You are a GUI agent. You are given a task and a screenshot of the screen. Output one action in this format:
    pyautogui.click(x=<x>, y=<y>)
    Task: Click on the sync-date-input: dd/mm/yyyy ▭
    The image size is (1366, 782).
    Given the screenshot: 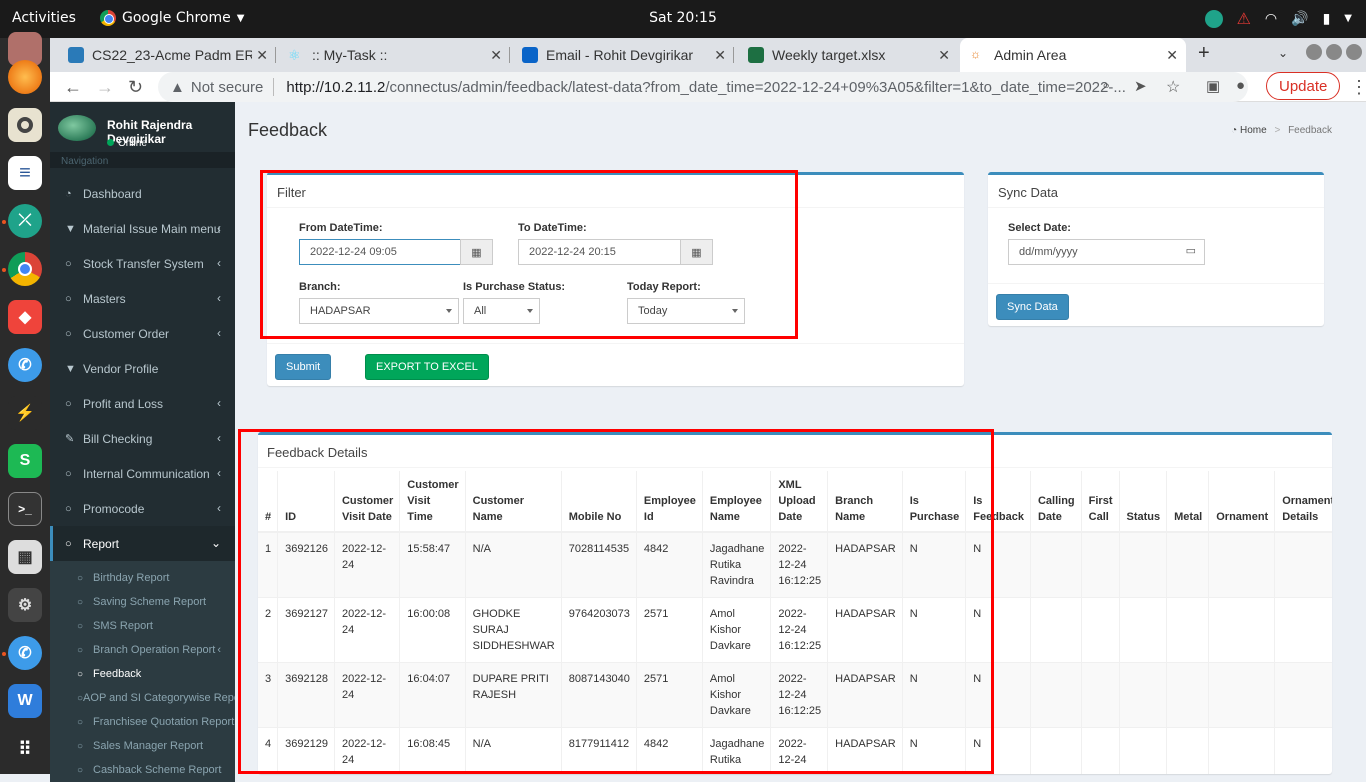 What is the action you would take?
    pyautogui.click(x=1106, y=252)
    